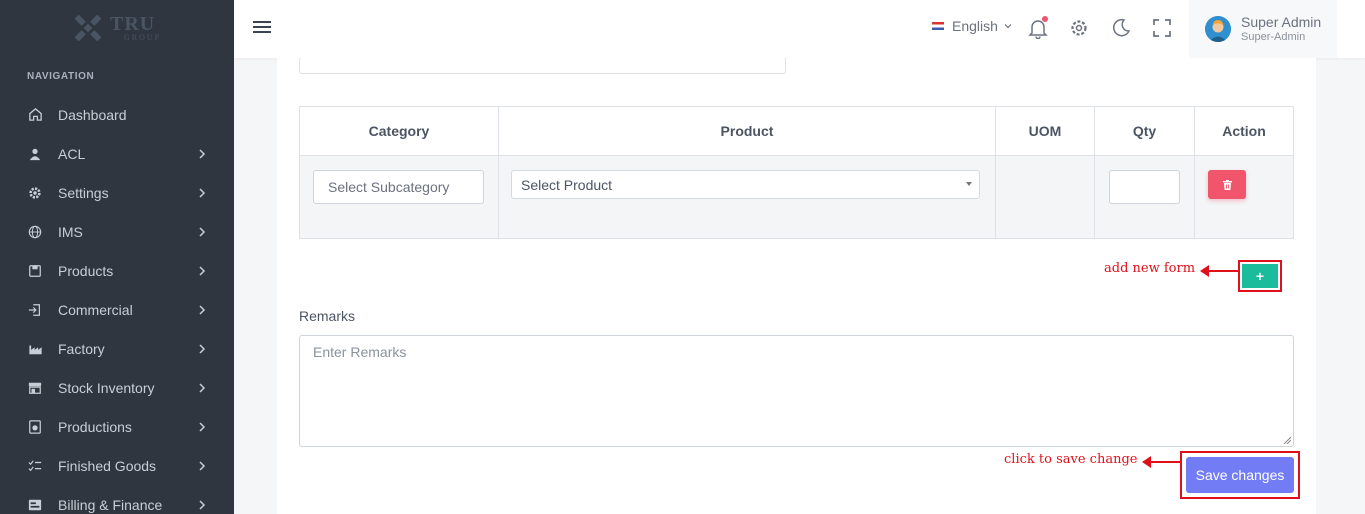 The height and width of the screenshot is (514, 1365). Describe the element at coordinates (1273, 36) in the screenshot. I see `user-role: Super-Admin` at that location.